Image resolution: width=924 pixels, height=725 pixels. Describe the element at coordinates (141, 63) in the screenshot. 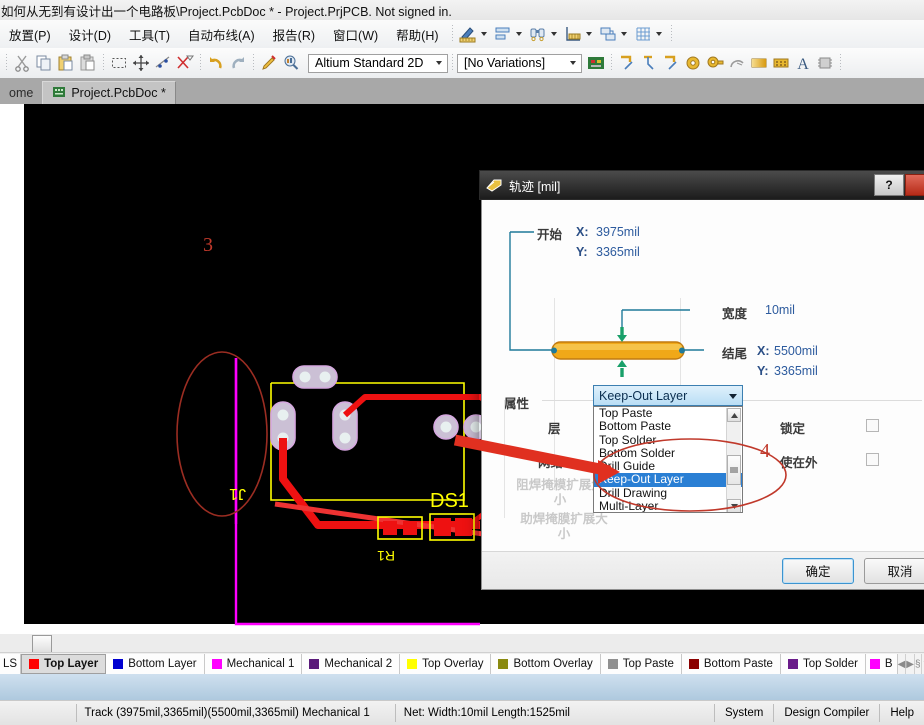

I see `move-icon` at that location.